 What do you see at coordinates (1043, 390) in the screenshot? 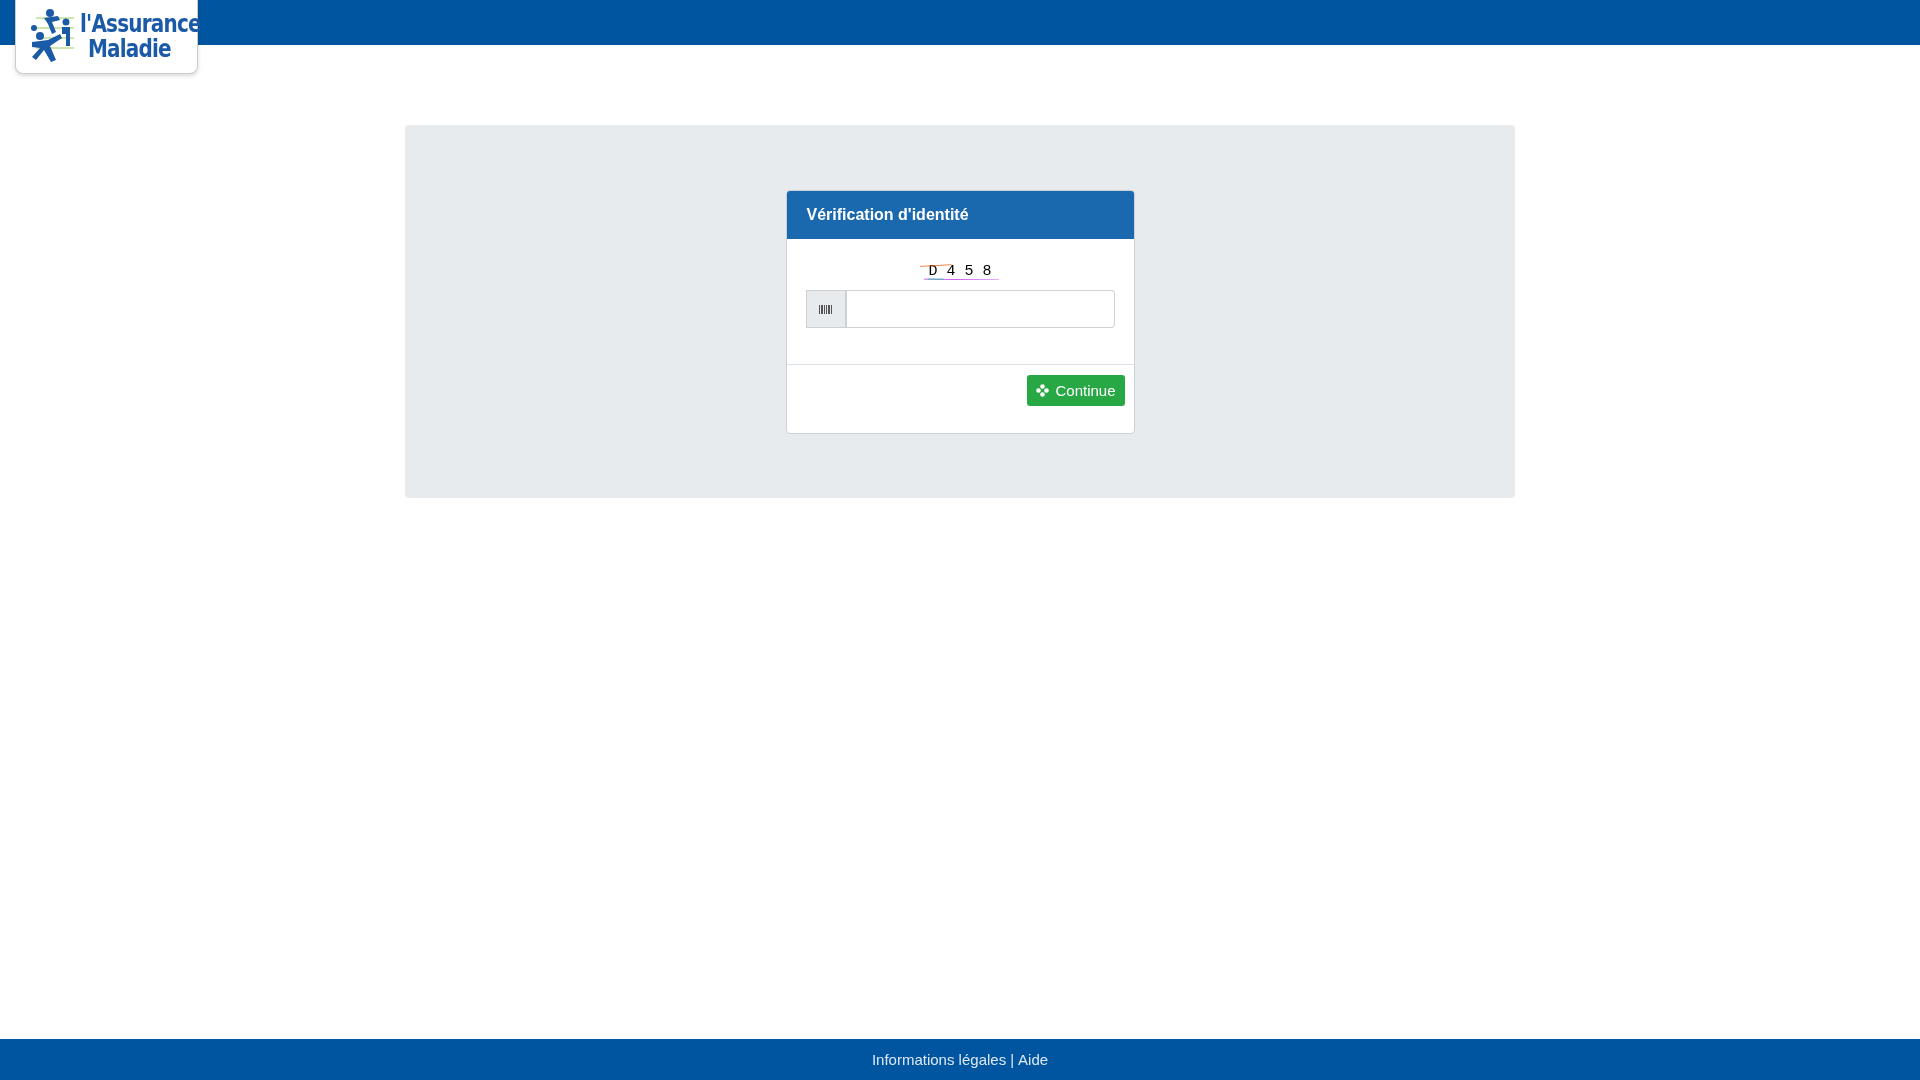
I see `dots-icon` at bounding box center [1043, 390].